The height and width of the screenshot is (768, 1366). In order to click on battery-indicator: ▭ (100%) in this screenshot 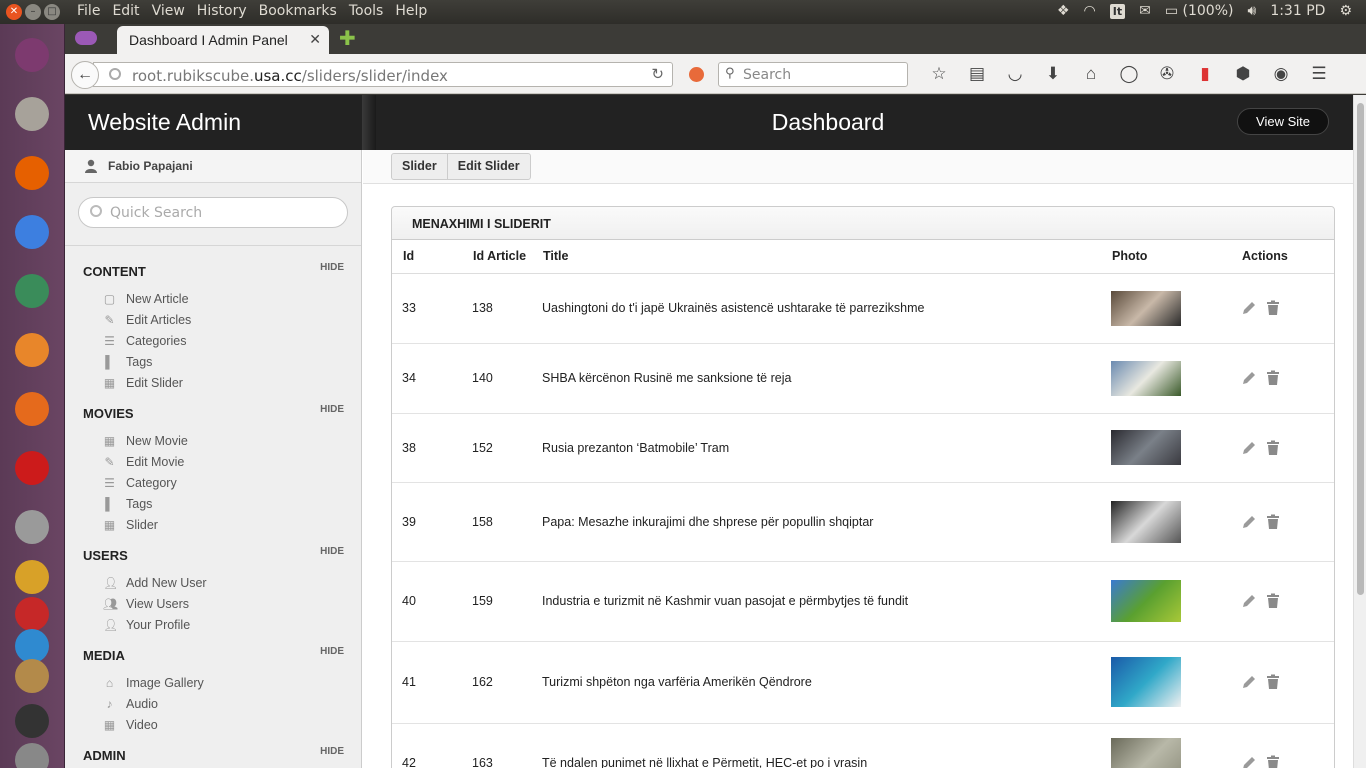, I will do `click(1199, 11)`.